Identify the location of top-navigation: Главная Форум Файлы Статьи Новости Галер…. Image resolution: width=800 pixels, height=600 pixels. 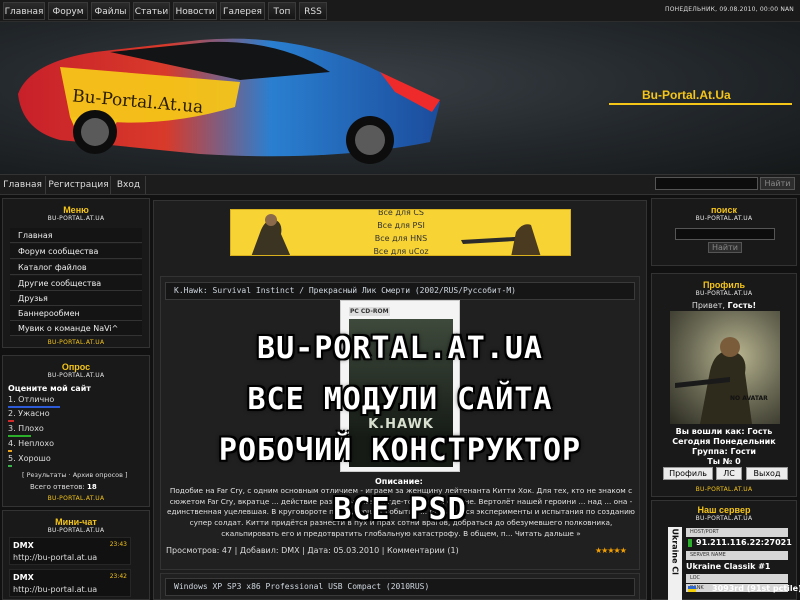
(400, 11).